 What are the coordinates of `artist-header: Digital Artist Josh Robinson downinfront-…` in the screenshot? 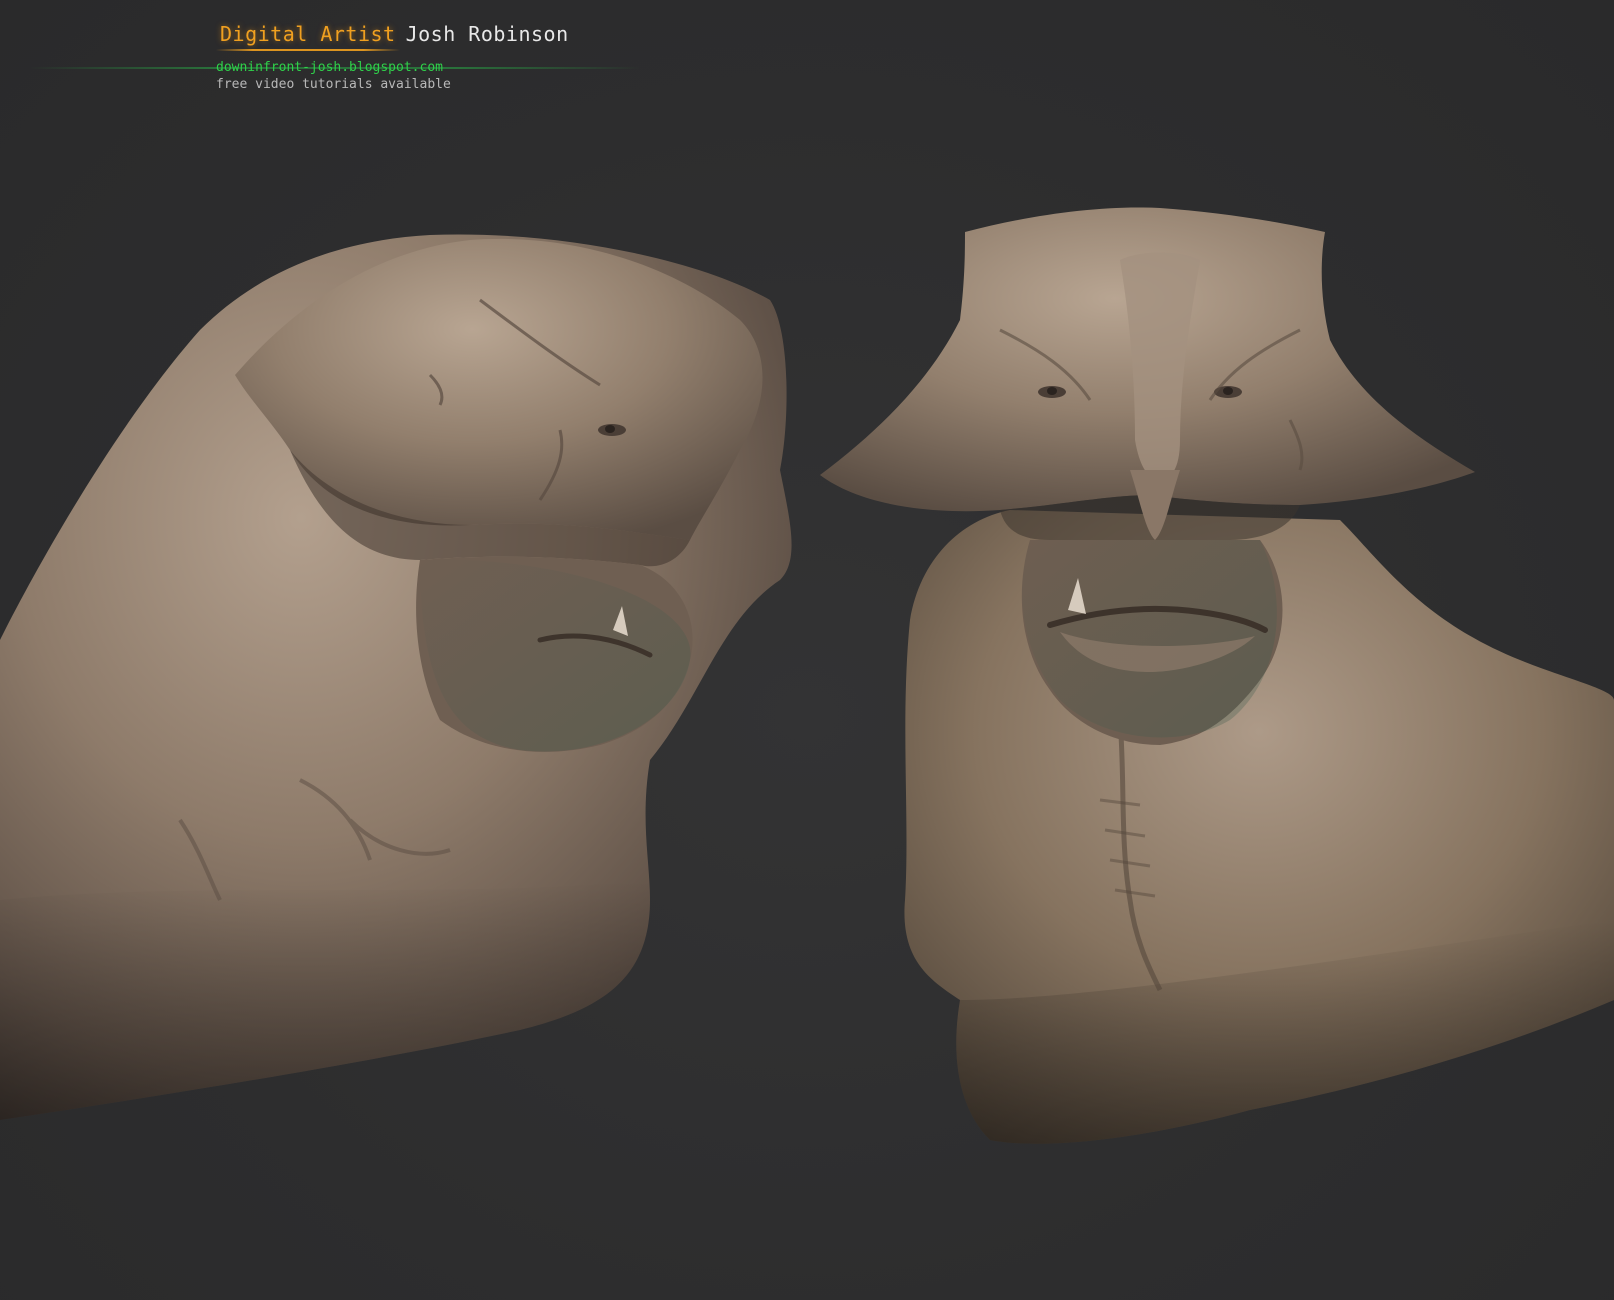 It's located at (350, 55).